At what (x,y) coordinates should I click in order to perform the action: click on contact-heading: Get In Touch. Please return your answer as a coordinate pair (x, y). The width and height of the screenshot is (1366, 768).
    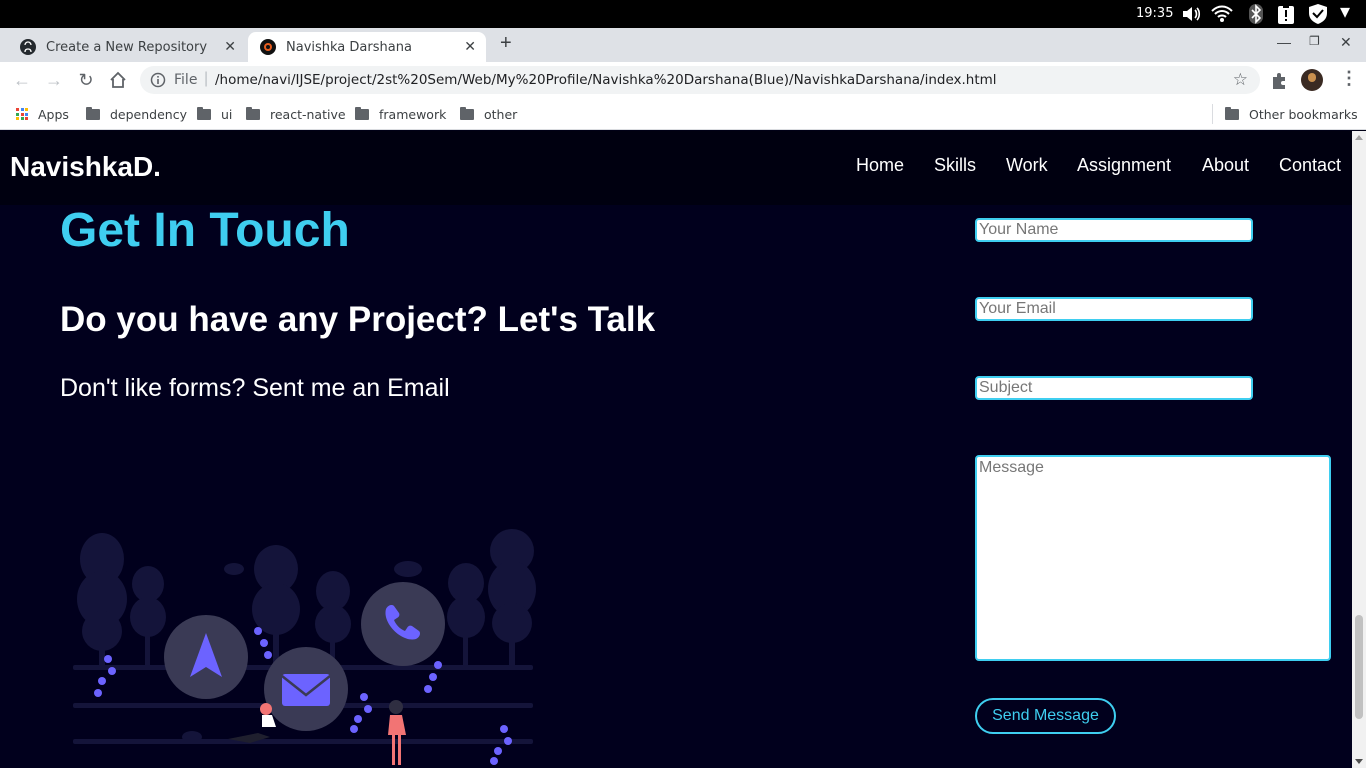
    Looking at the image, I should click on (205, 230).